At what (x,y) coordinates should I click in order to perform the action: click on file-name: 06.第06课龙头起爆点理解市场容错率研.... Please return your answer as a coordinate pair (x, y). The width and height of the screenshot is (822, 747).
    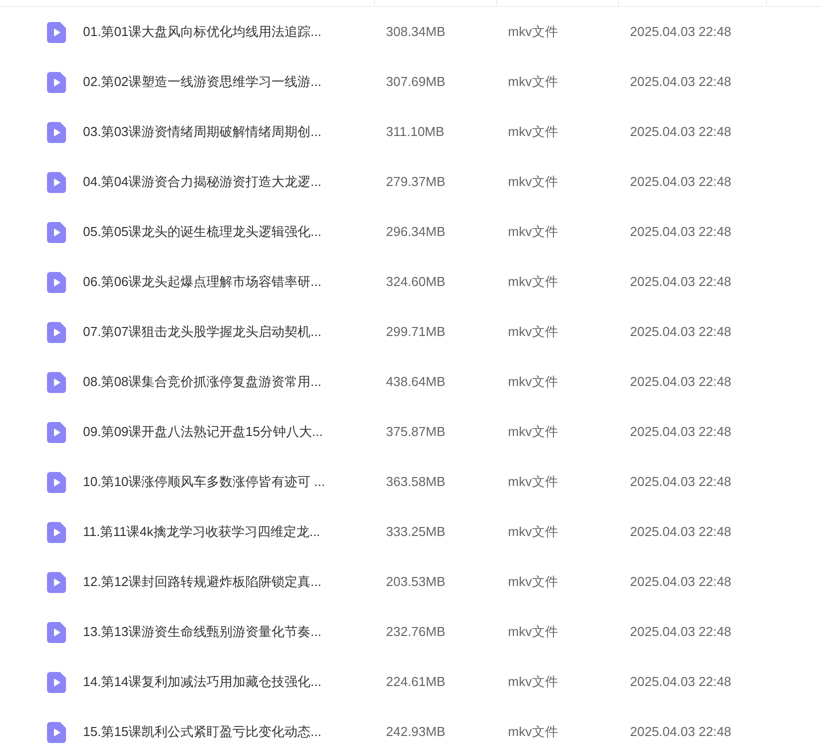
    Looking at the image, I should click on (202, 282).